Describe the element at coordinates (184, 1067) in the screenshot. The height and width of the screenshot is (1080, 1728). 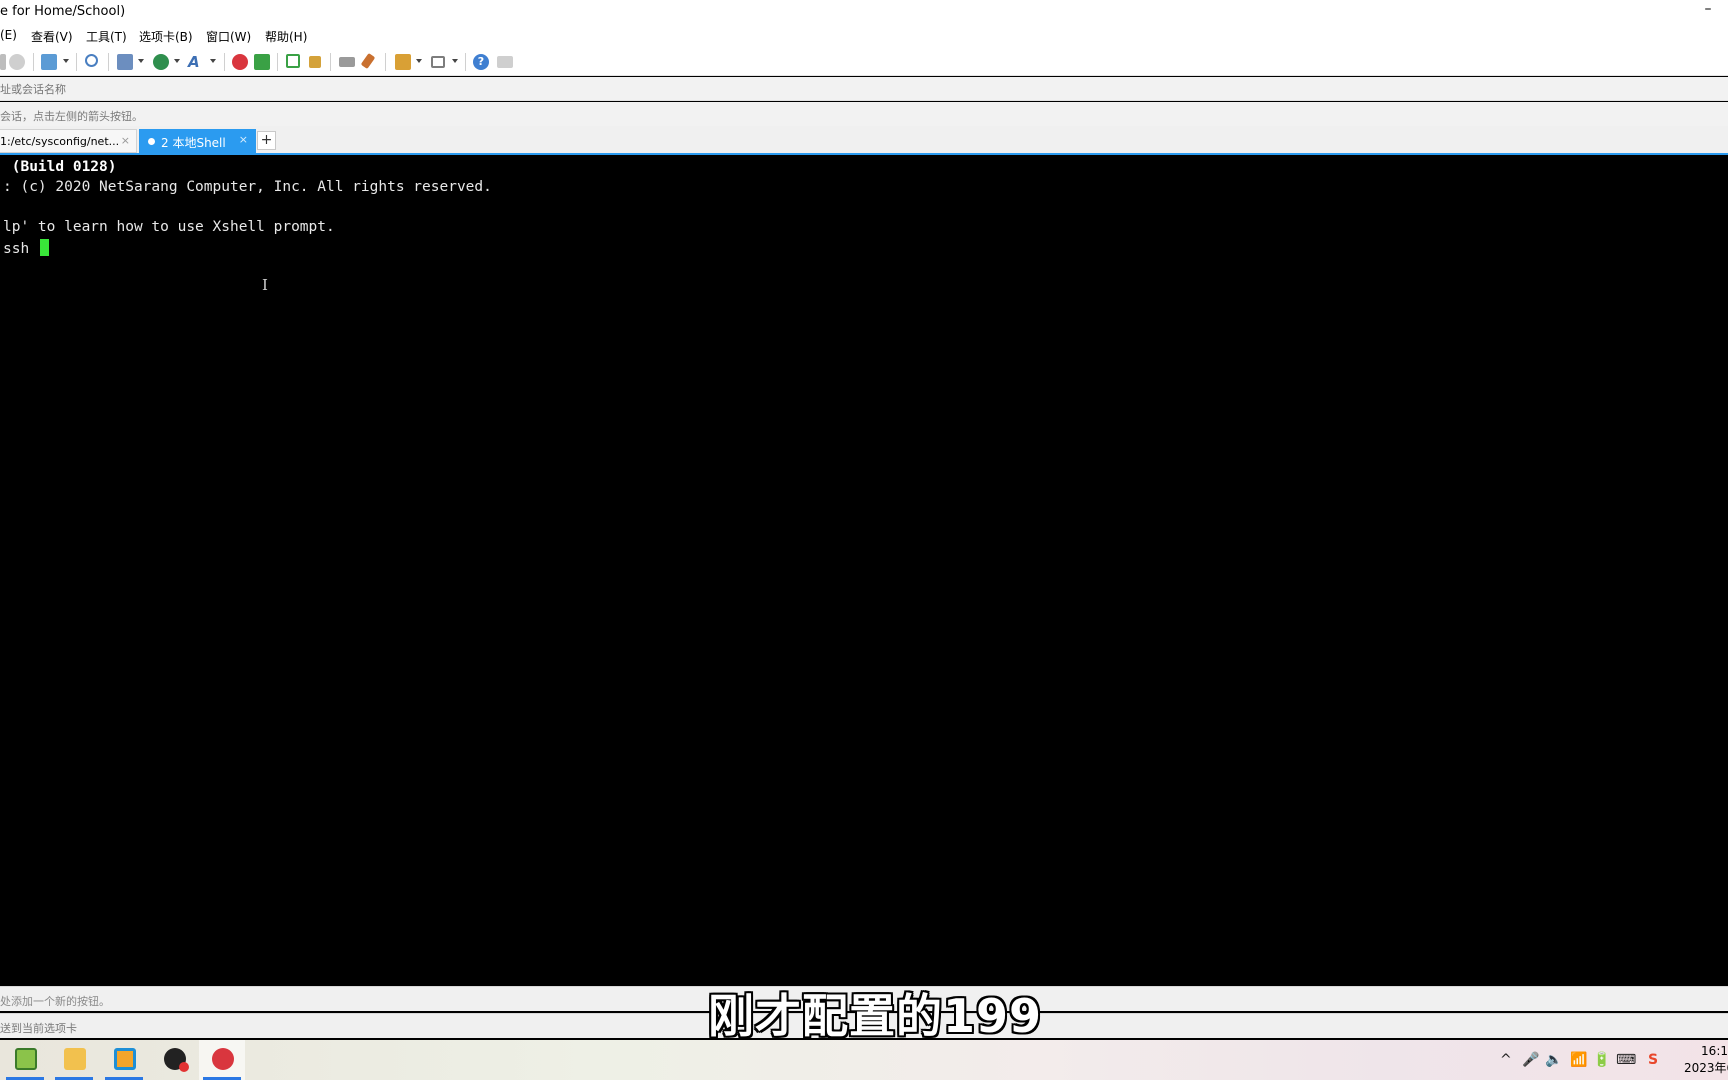
I see `recording-dot-icon` at that location.